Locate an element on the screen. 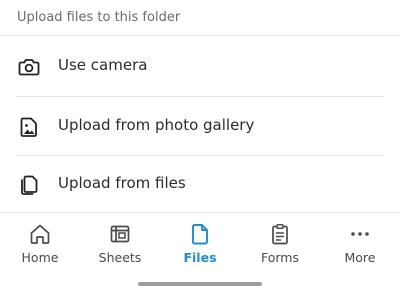 The image size is (400, 296). tab-more-label: More is located at coordinates (360, 257).